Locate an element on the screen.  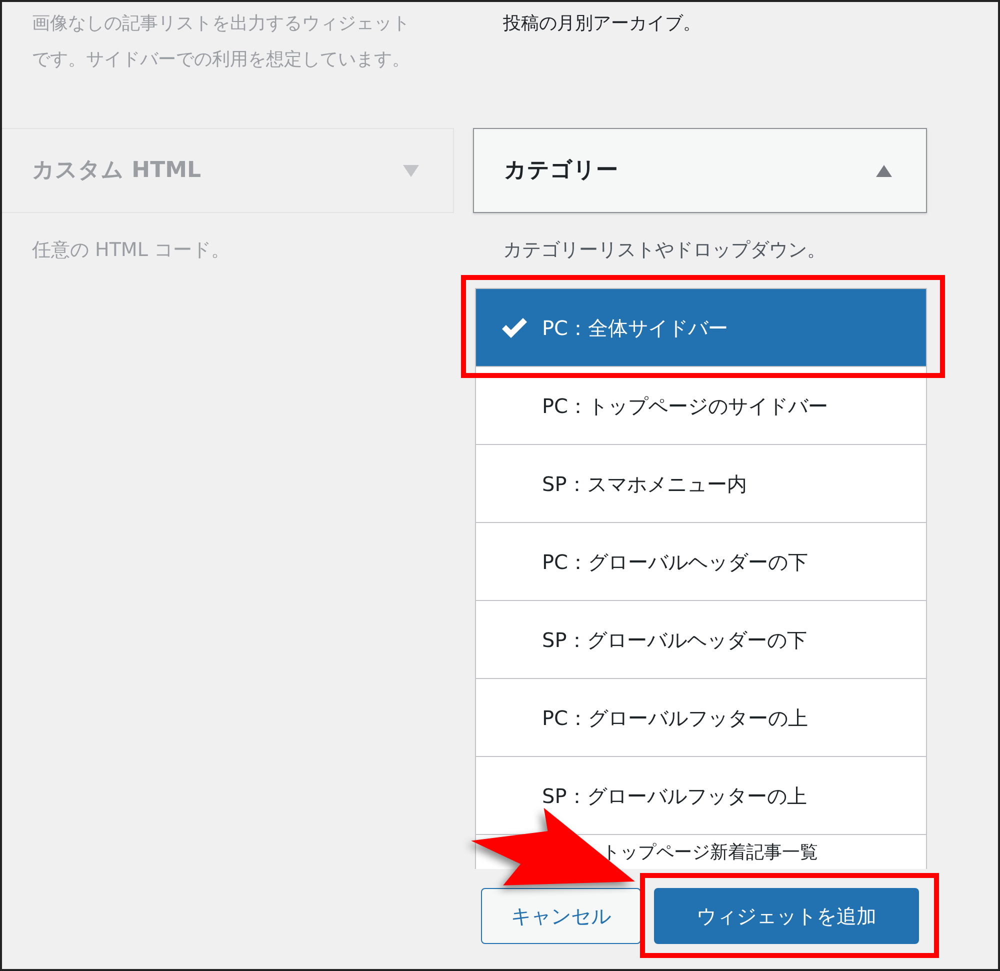
collapse-arrow-icon is located at coordinates (884, 170).